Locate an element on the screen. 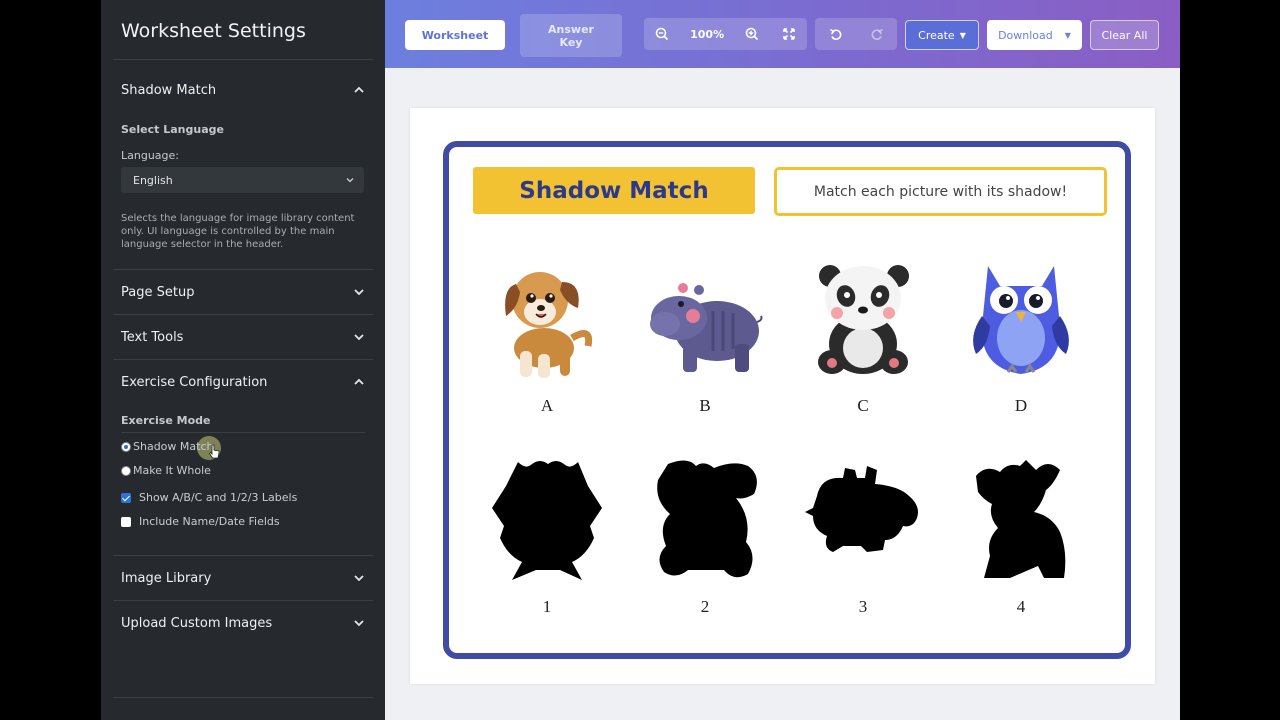 This screenshot has height=720, width=1280. zoom-in-icon is located at coordinates (752, 34).